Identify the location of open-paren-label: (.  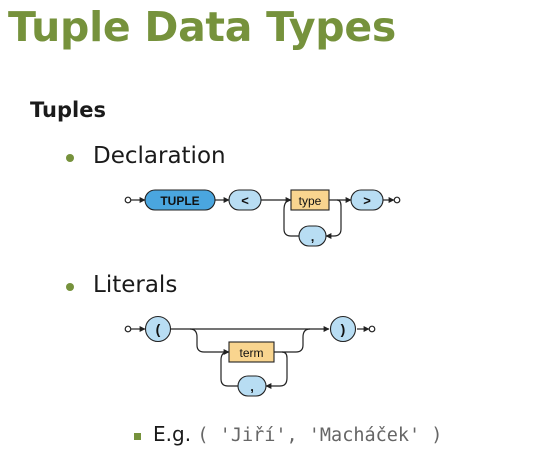
(158, 329).